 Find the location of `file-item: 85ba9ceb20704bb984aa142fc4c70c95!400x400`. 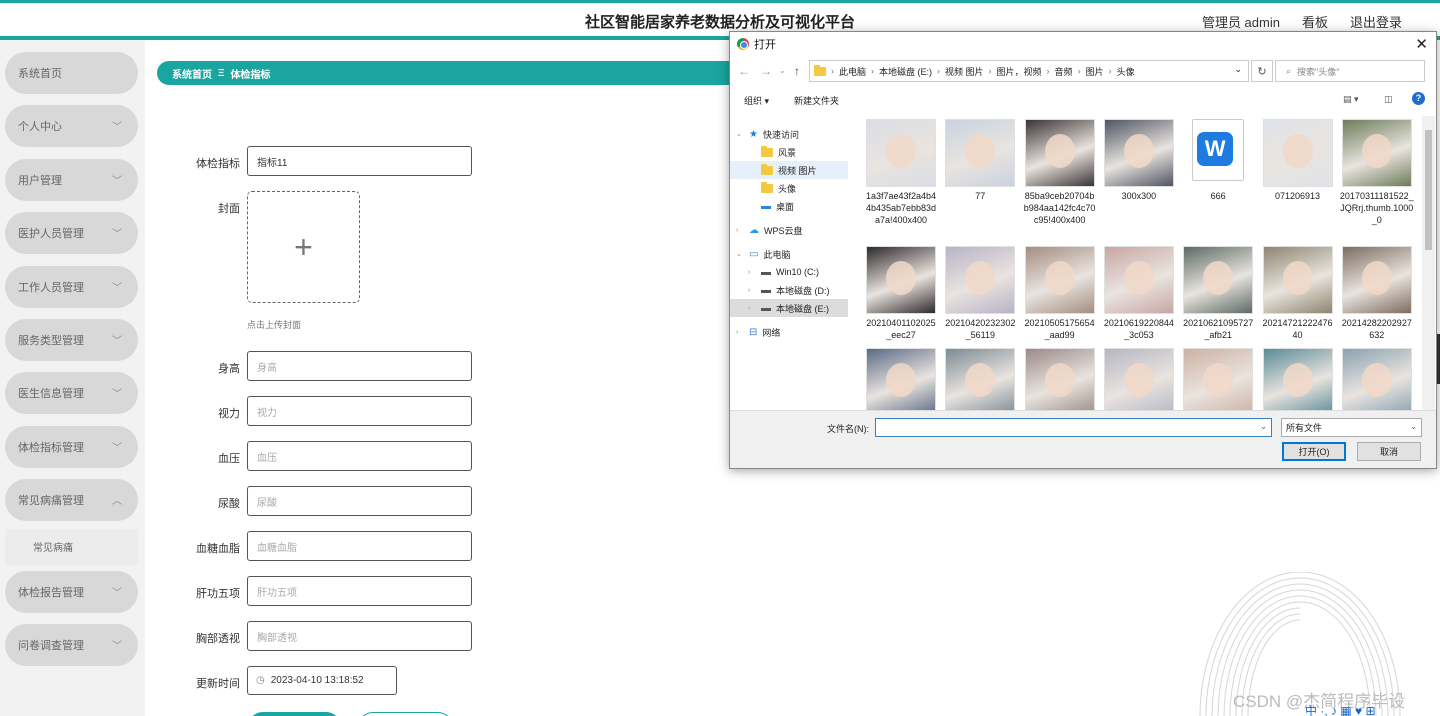

file-item: 85ba9ceb20704bb984aa142fc4c70c95!400x400 is located at coordinates (1060, 172).